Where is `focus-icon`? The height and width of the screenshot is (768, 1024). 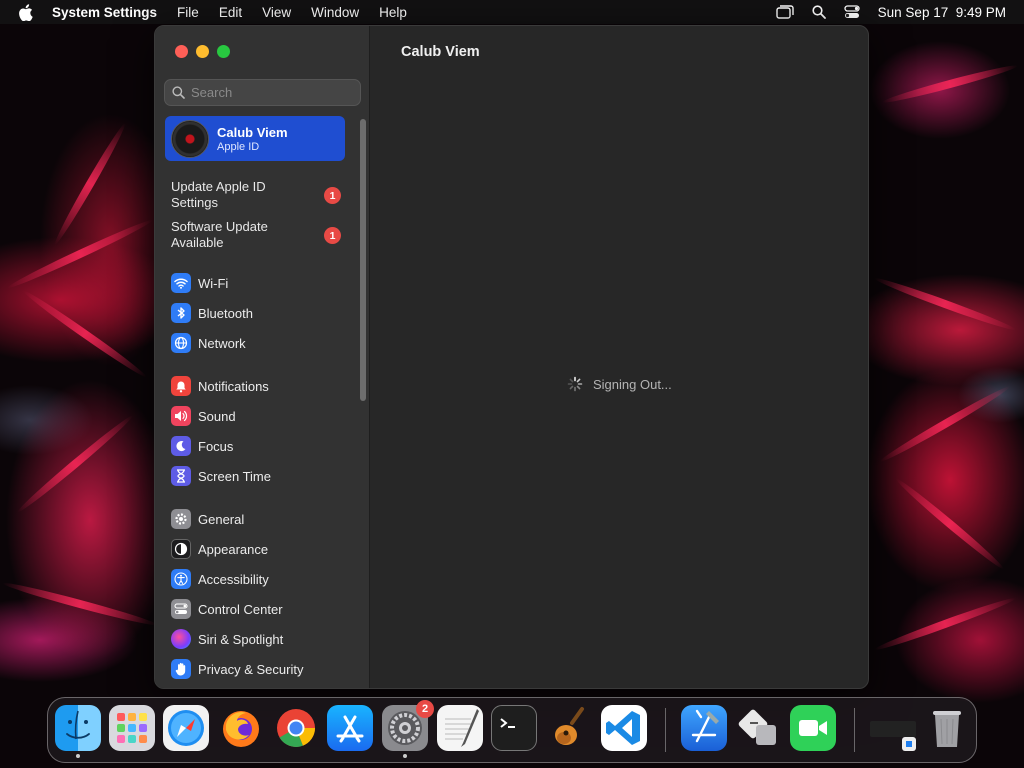
focus-icon is located at coordinates (181, 446).